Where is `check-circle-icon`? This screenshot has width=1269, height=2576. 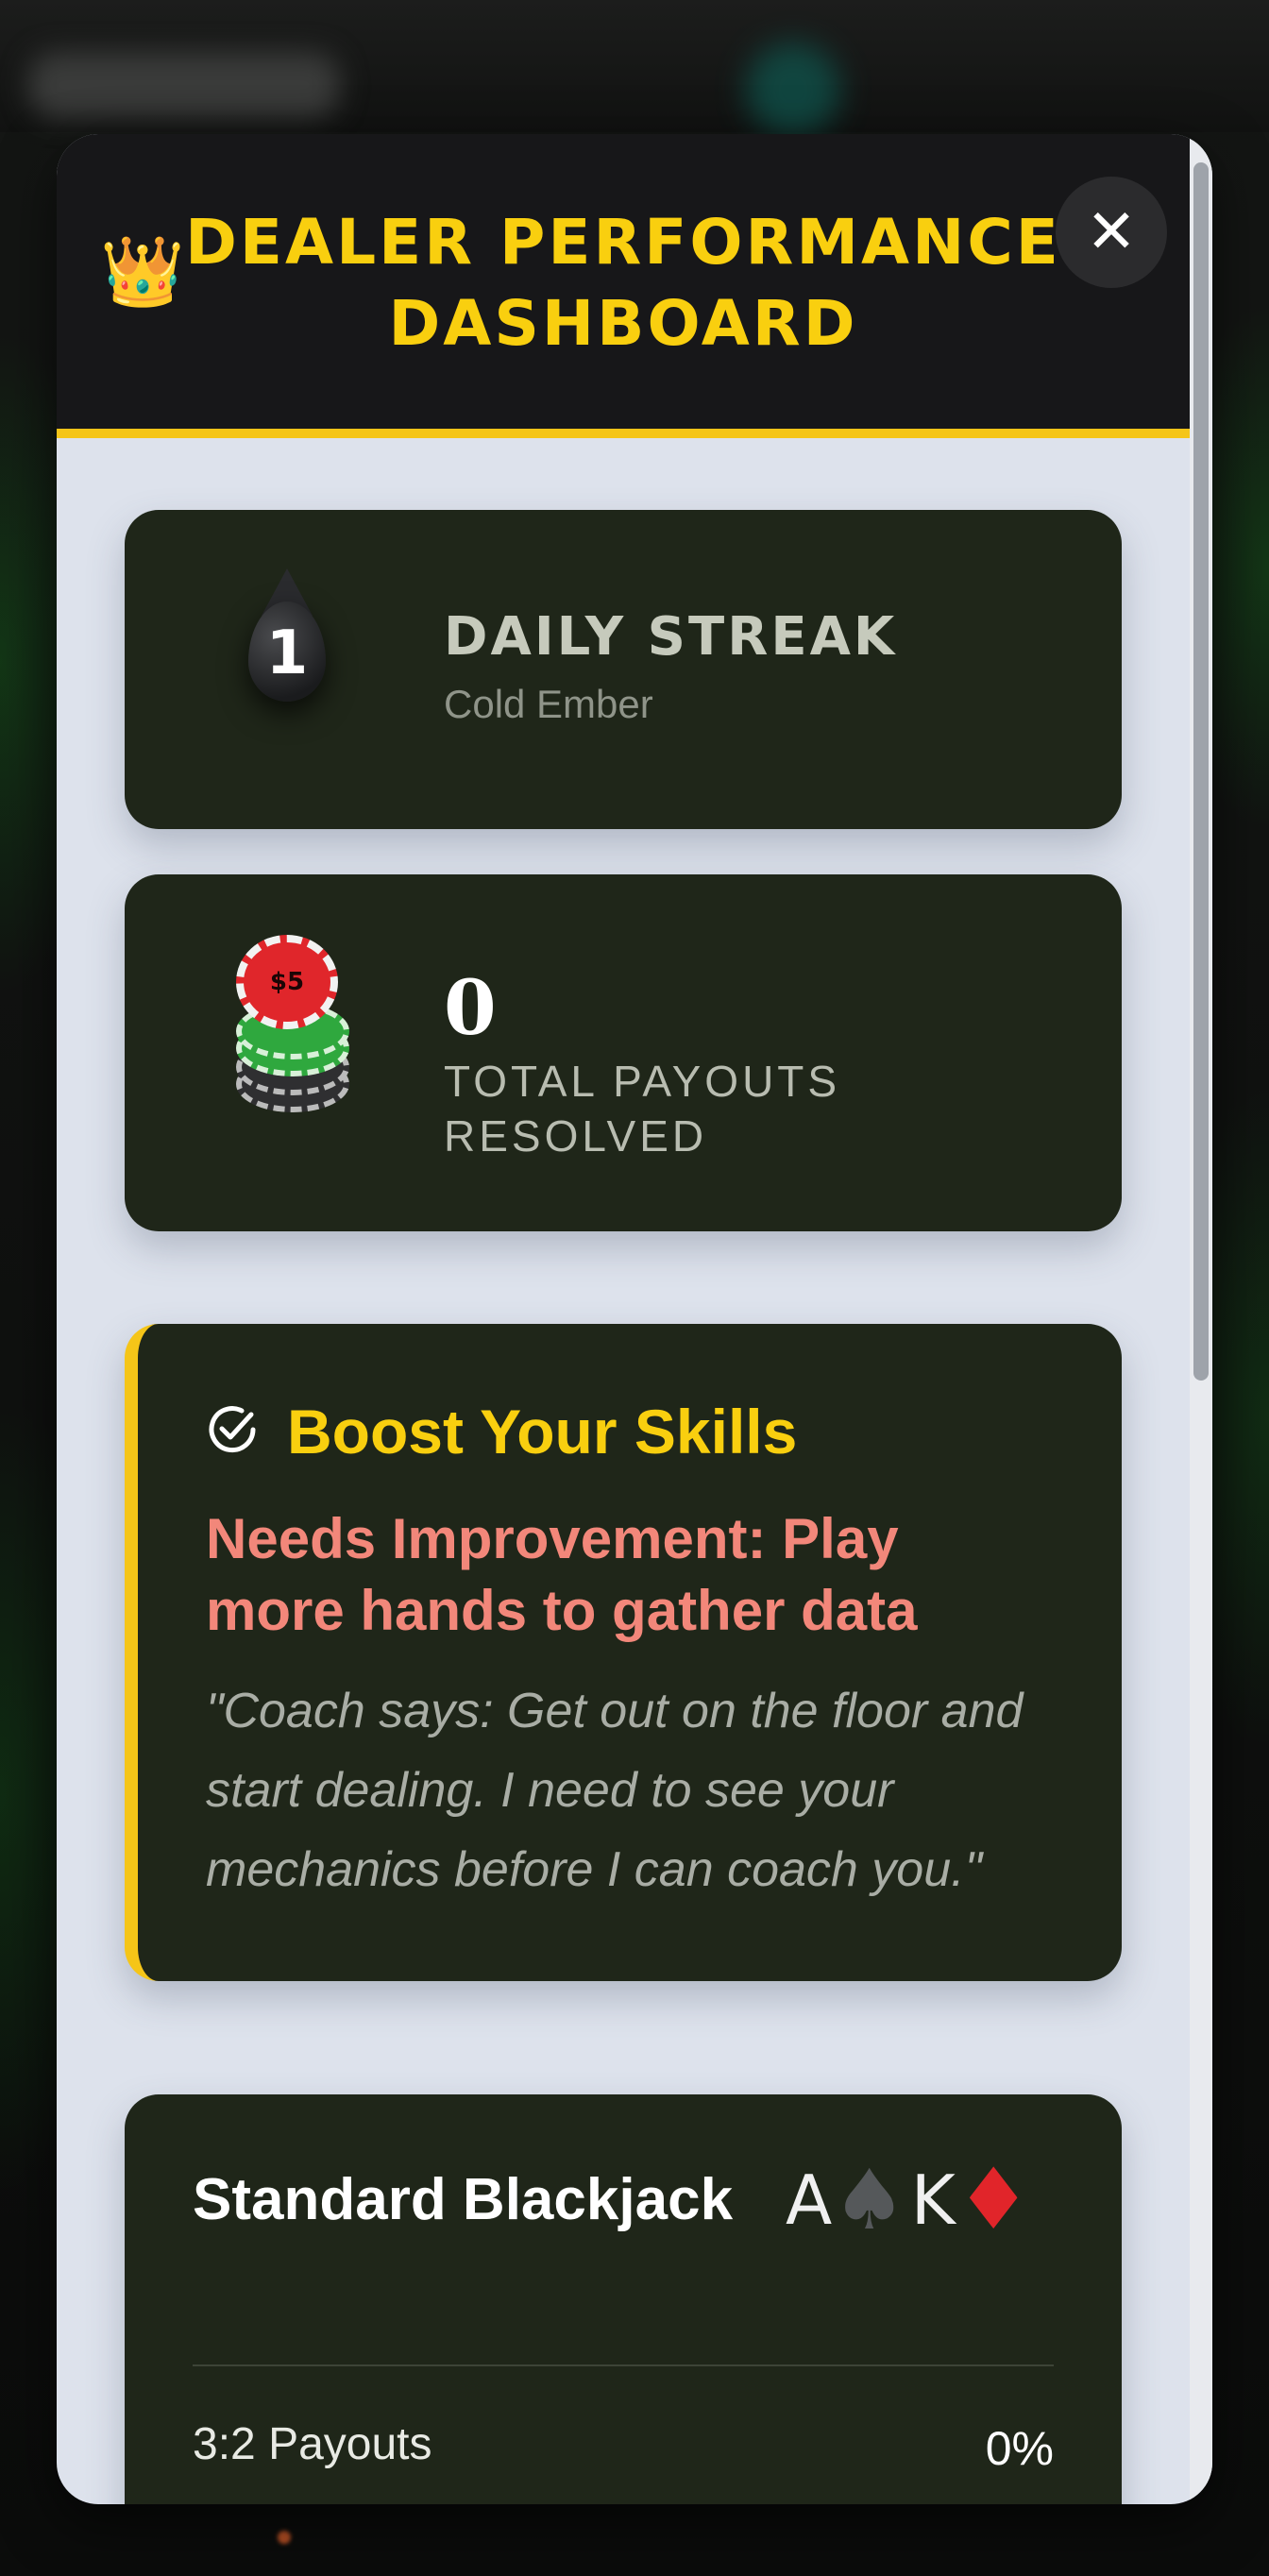 check-circle-icon is located at coordinates (232, 1429).